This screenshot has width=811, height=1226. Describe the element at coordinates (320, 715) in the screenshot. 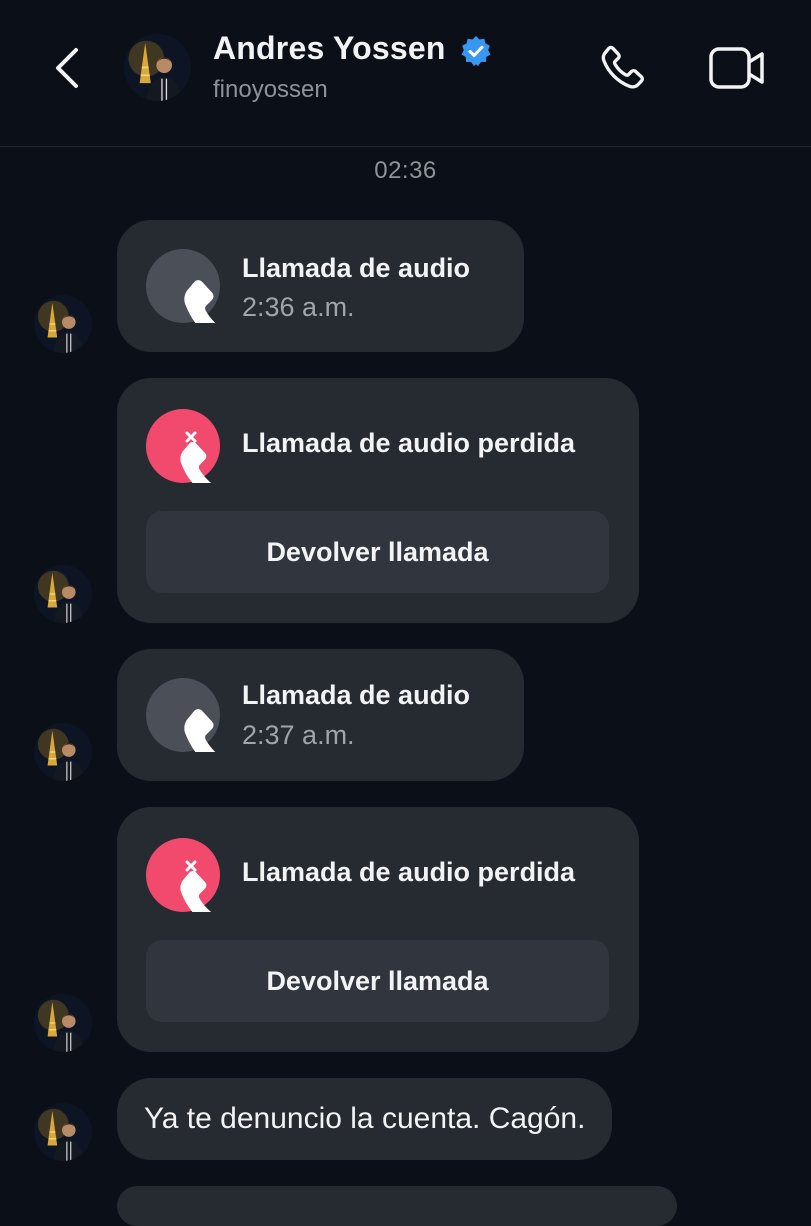

I see `audio-call-bubble: Llamada de audio 2:37 a.m.` at that location.